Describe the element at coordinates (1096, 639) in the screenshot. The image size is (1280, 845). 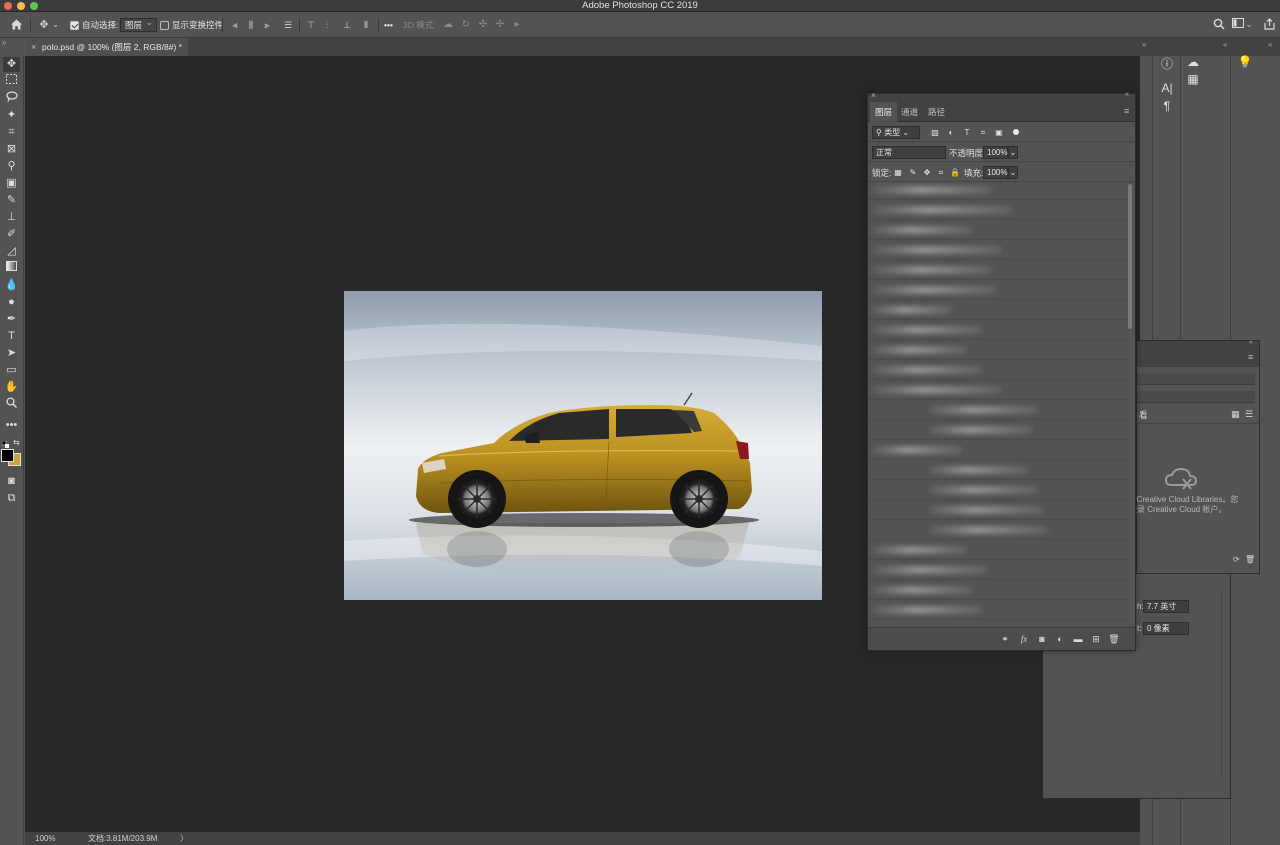
I see `new-layer-icon: ⊞` at that location.